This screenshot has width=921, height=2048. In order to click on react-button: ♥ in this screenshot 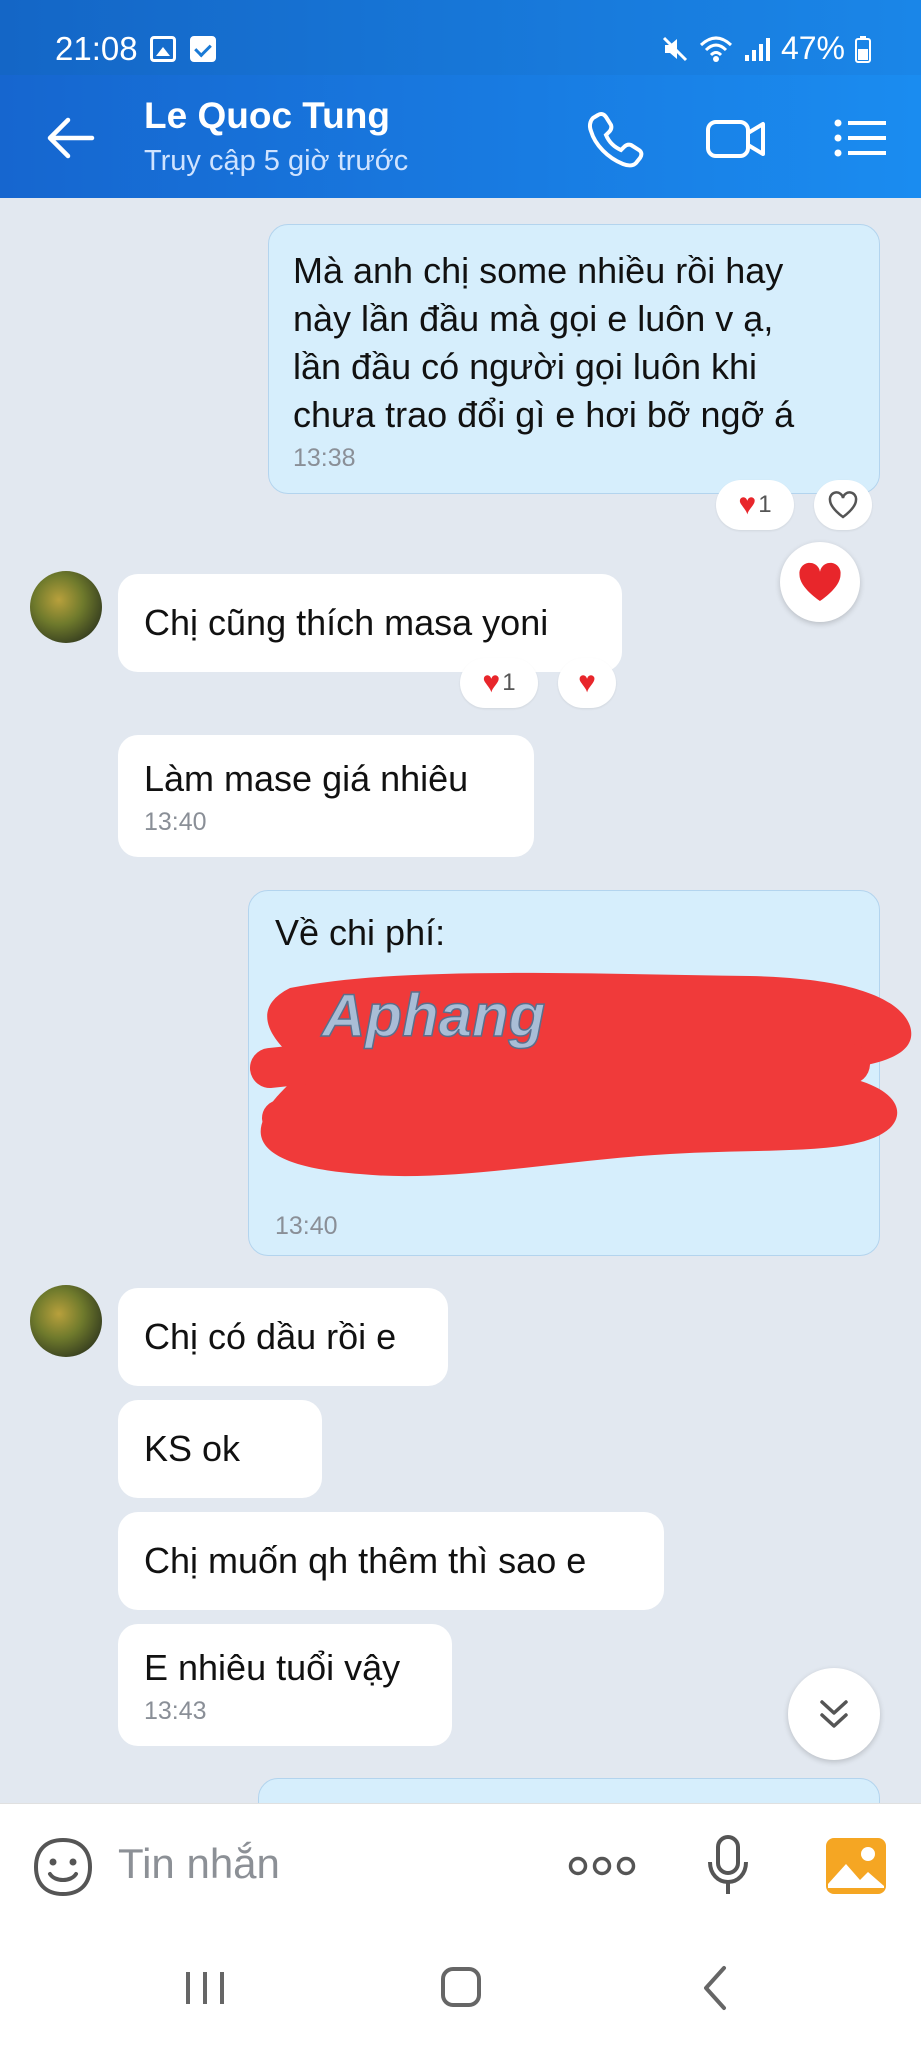, I will do `click(587, 683)`.